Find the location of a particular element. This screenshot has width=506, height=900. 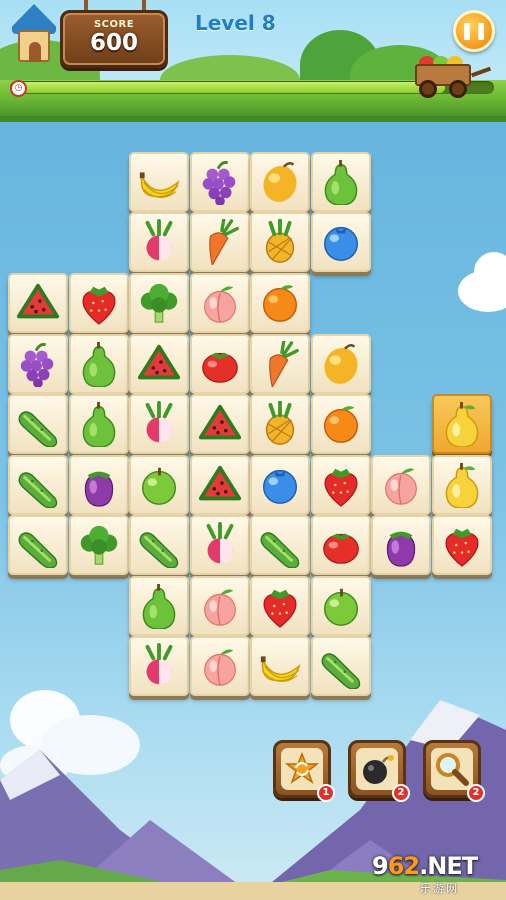

watermark-text: 962.NET is located at coordinates (425, 866).